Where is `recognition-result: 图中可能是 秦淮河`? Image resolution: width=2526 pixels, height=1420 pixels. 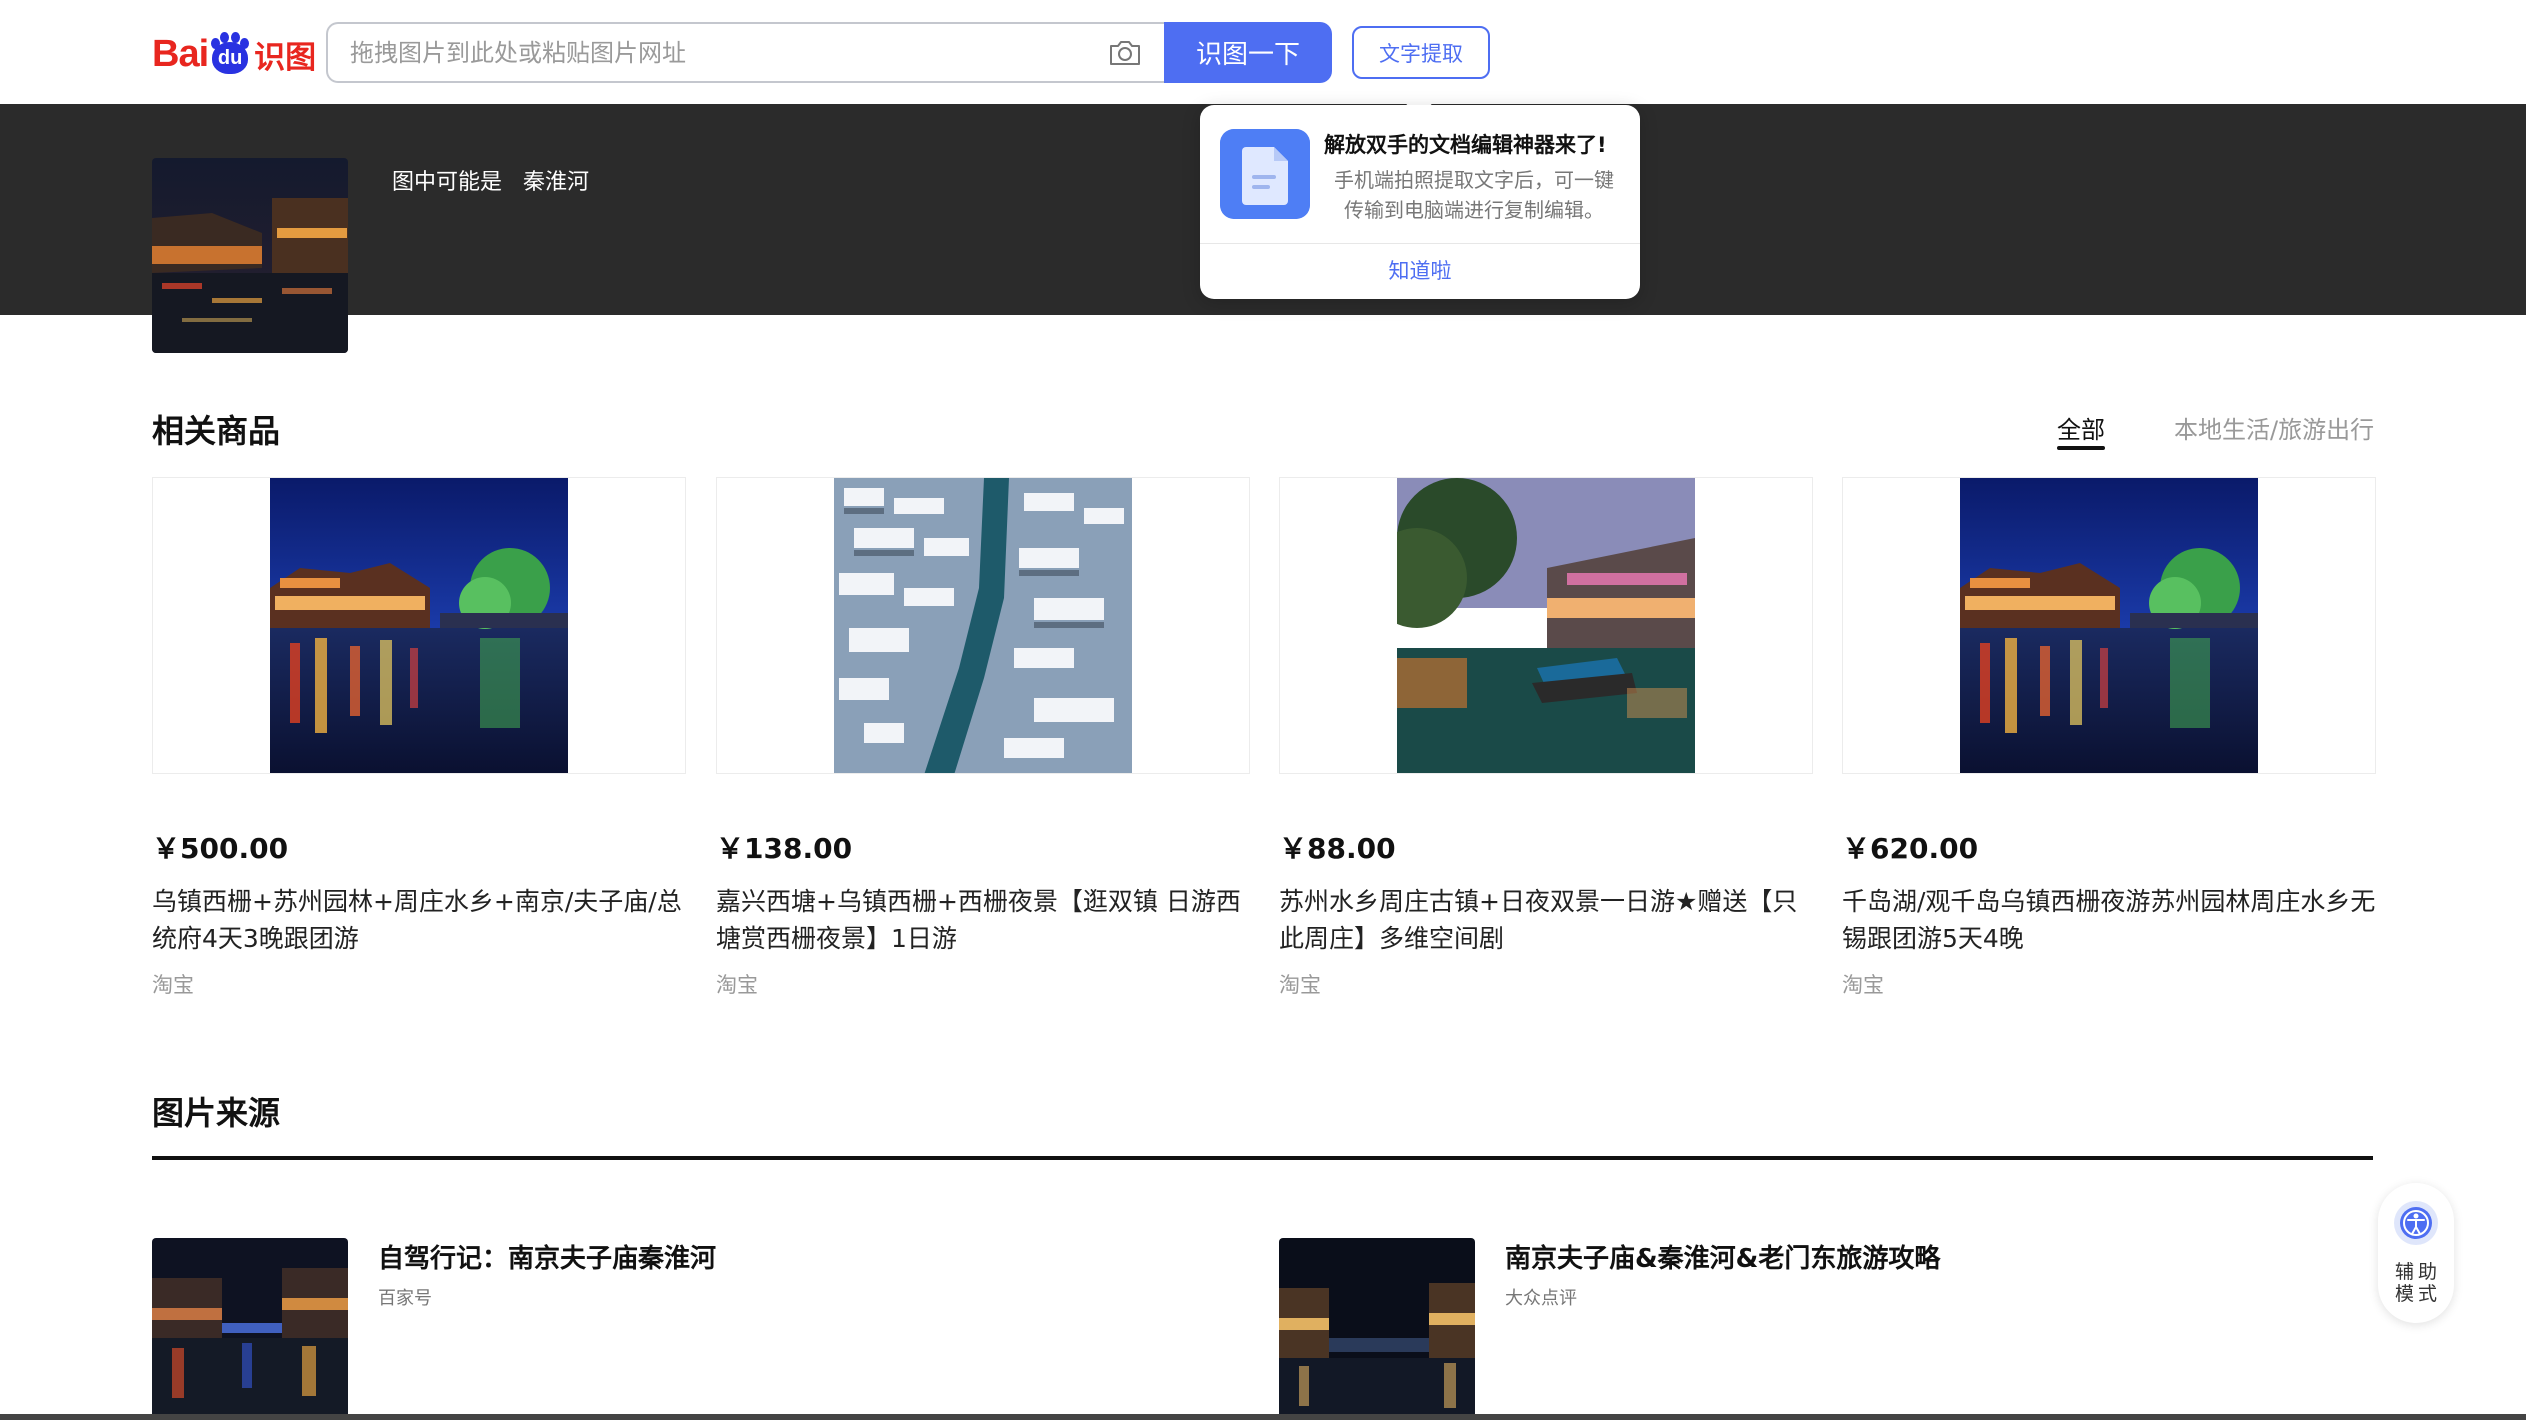 recognition-result: 图中可能是 秦淮河 is located at coordinates (490, 180).